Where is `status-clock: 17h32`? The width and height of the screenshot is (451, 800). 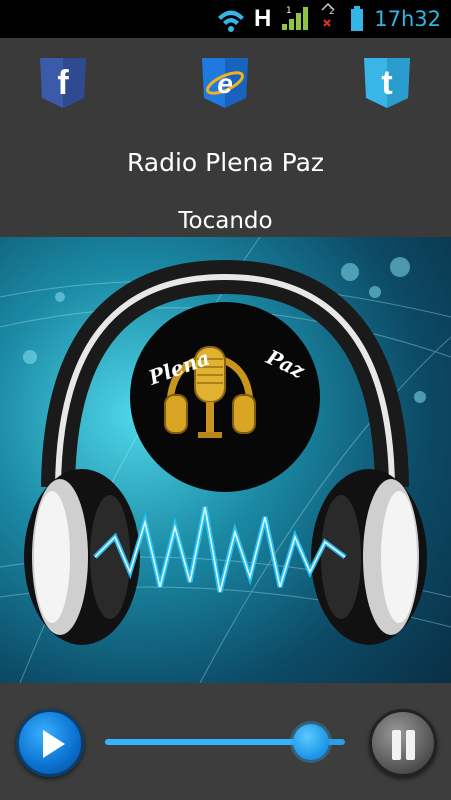 status-clock: 17h32 is located at coordinates (407, 19).